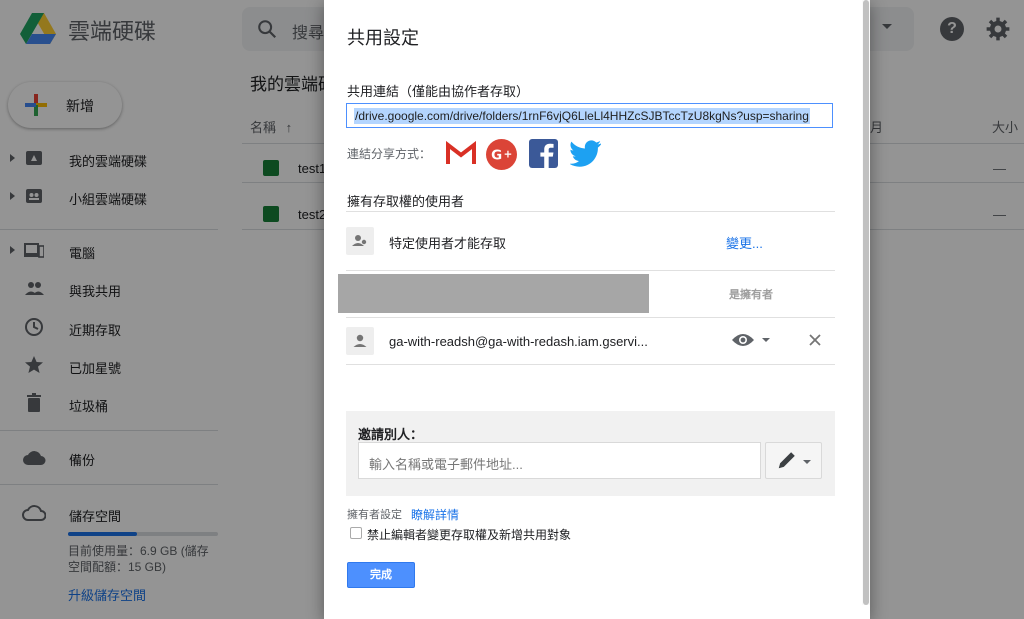 The image size is (1024, 619). What do you see at coordinates (496, 156) in the screenshot?
I see `svg-text: G` at bounding box center [496, 156].